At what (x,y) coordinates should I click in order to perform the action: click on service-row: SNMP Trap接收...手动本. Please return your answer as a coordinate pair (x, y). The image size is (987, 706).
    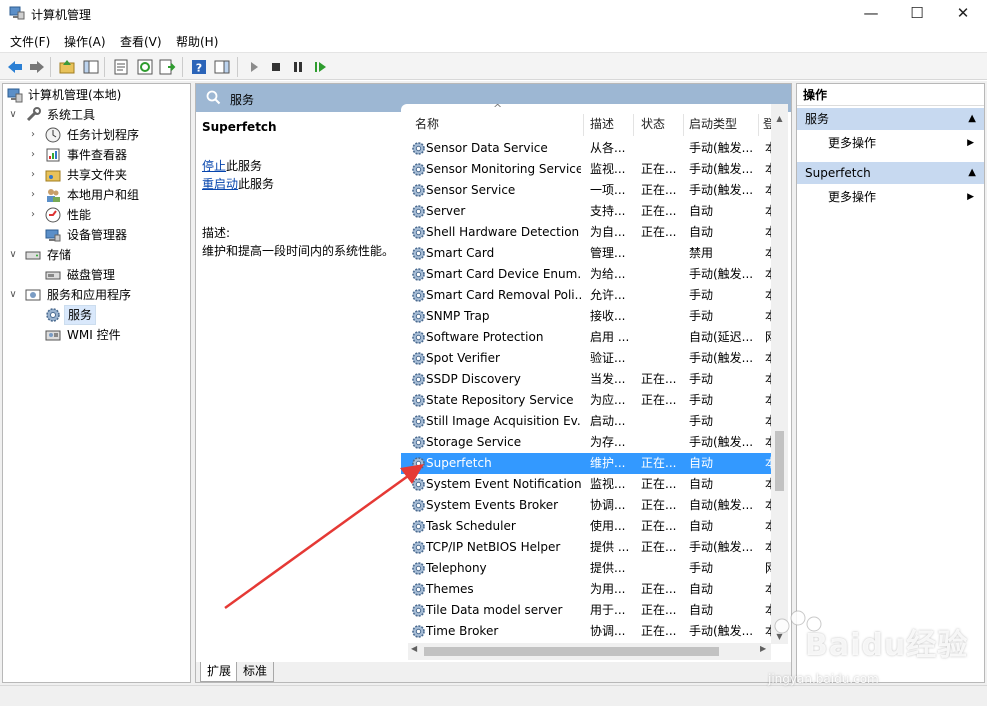
    Looking at the image, I should click on (586, 316).